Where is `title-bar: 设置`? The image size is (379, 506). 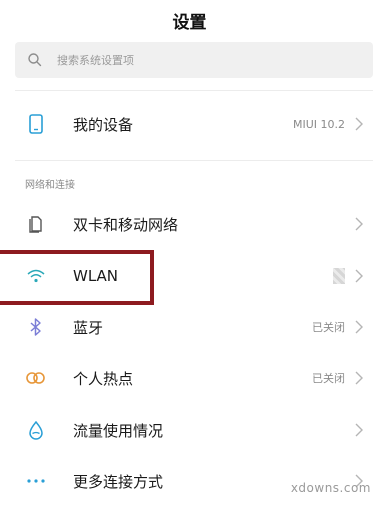
title-bar: 设置 is located at coordinates (189, 20).